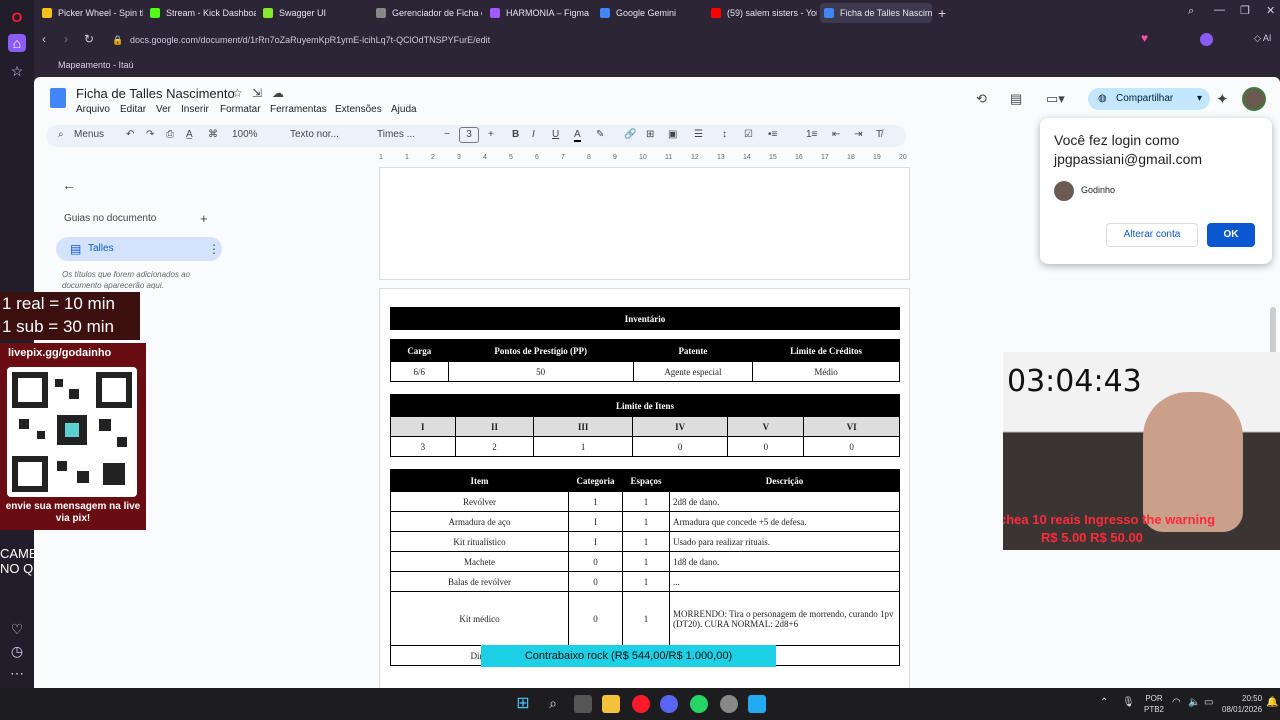 This screenshot has height=720, width=1280. I want to click on history-icon: ⟲, so click(981, 99).